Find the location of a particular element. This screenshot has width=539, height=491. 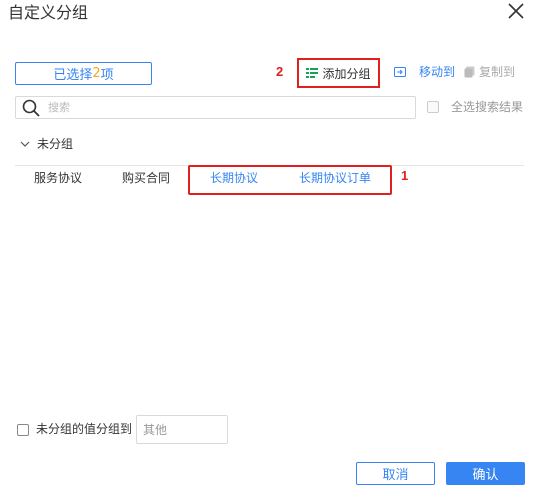

other-group-input: 其他 is located at coordinates (182, 429).